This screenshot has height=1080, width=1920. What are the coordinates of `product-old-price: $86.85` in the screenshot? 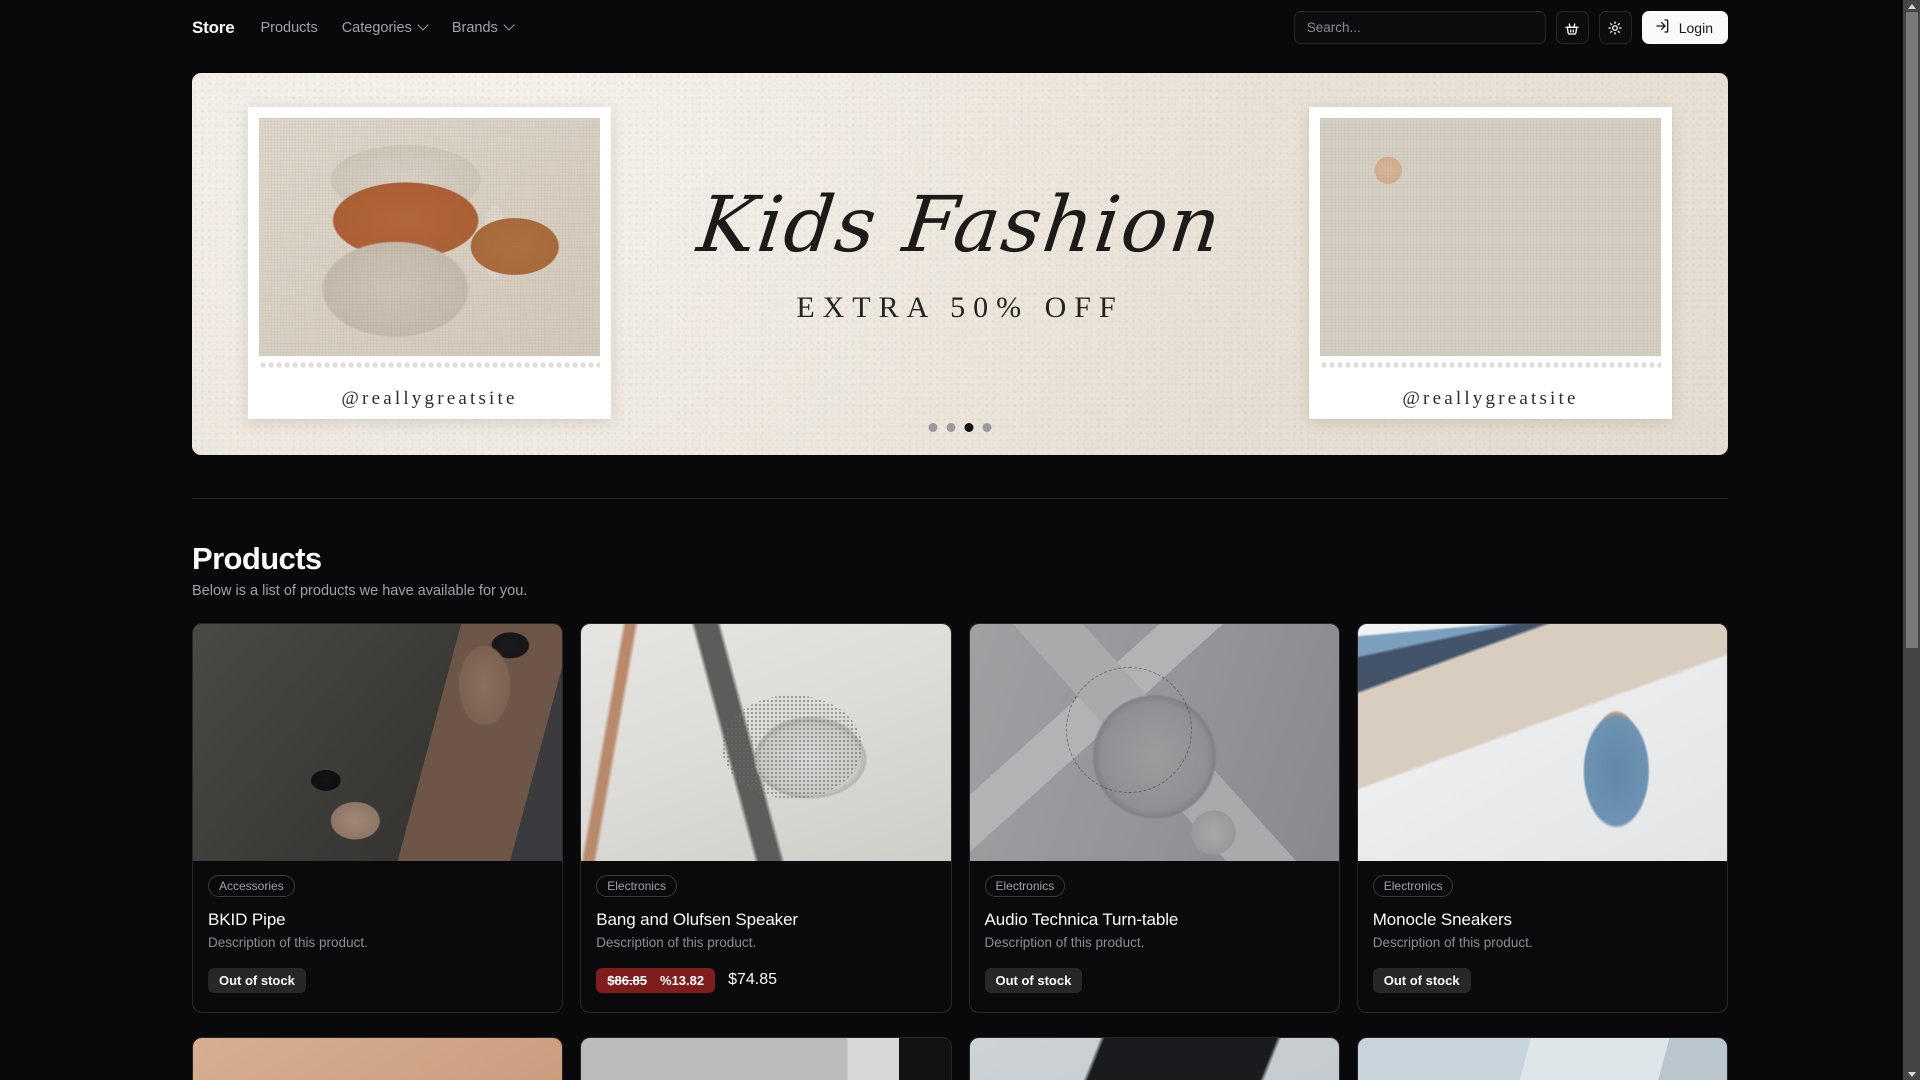 It's located at (627, 980).